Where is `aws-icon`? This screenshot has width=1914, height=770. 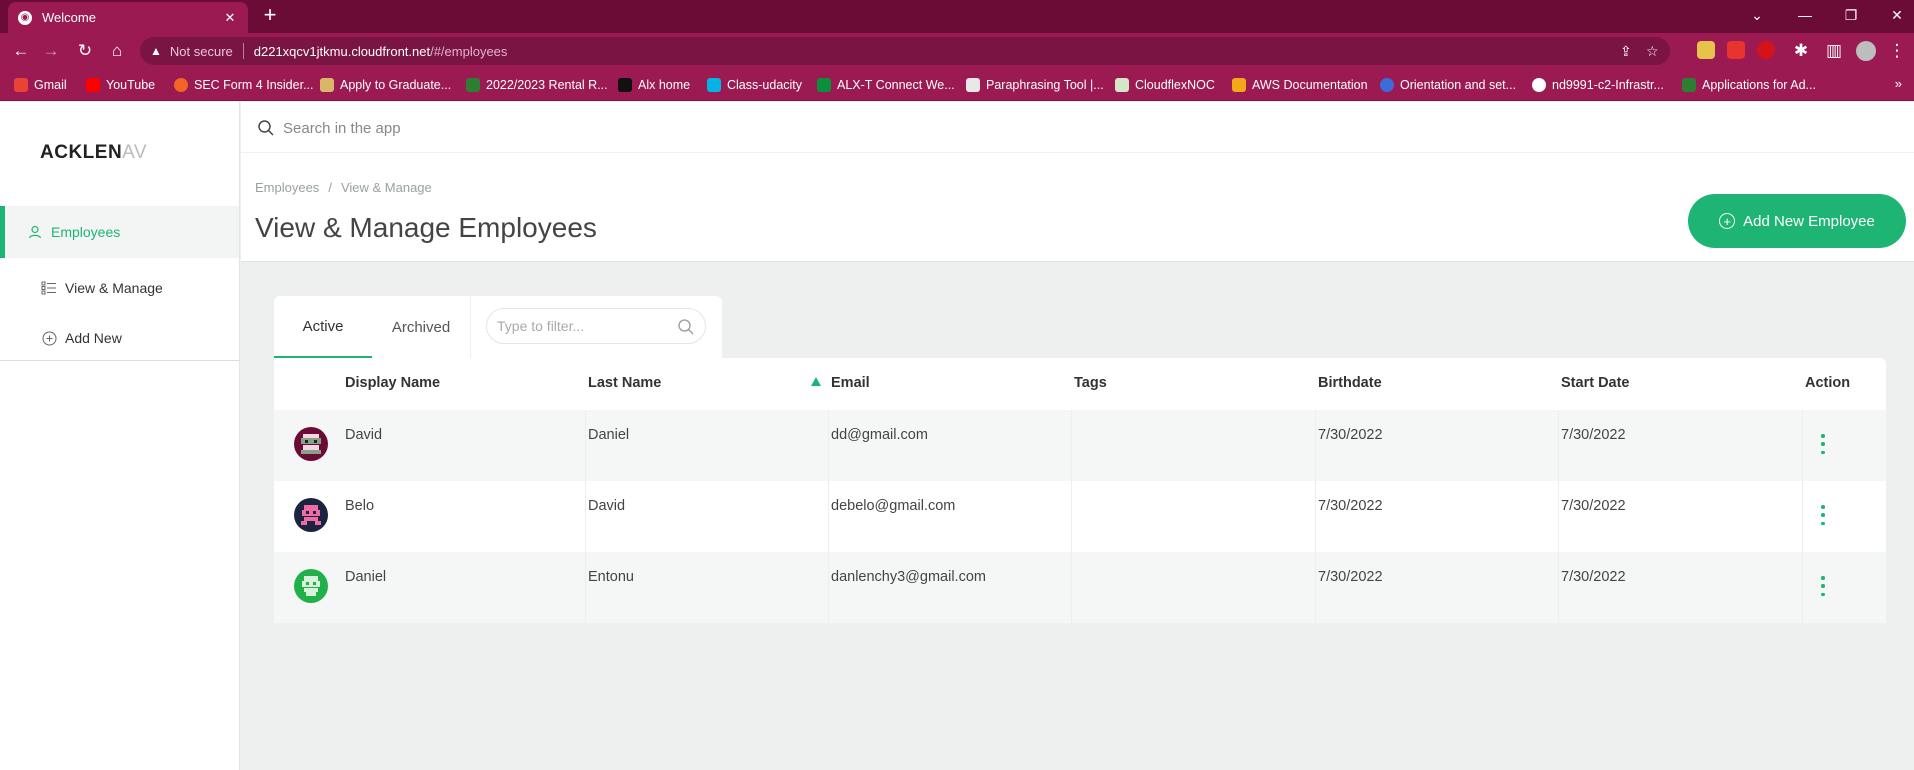
aws-icon is located at coordinates (1239, 85).